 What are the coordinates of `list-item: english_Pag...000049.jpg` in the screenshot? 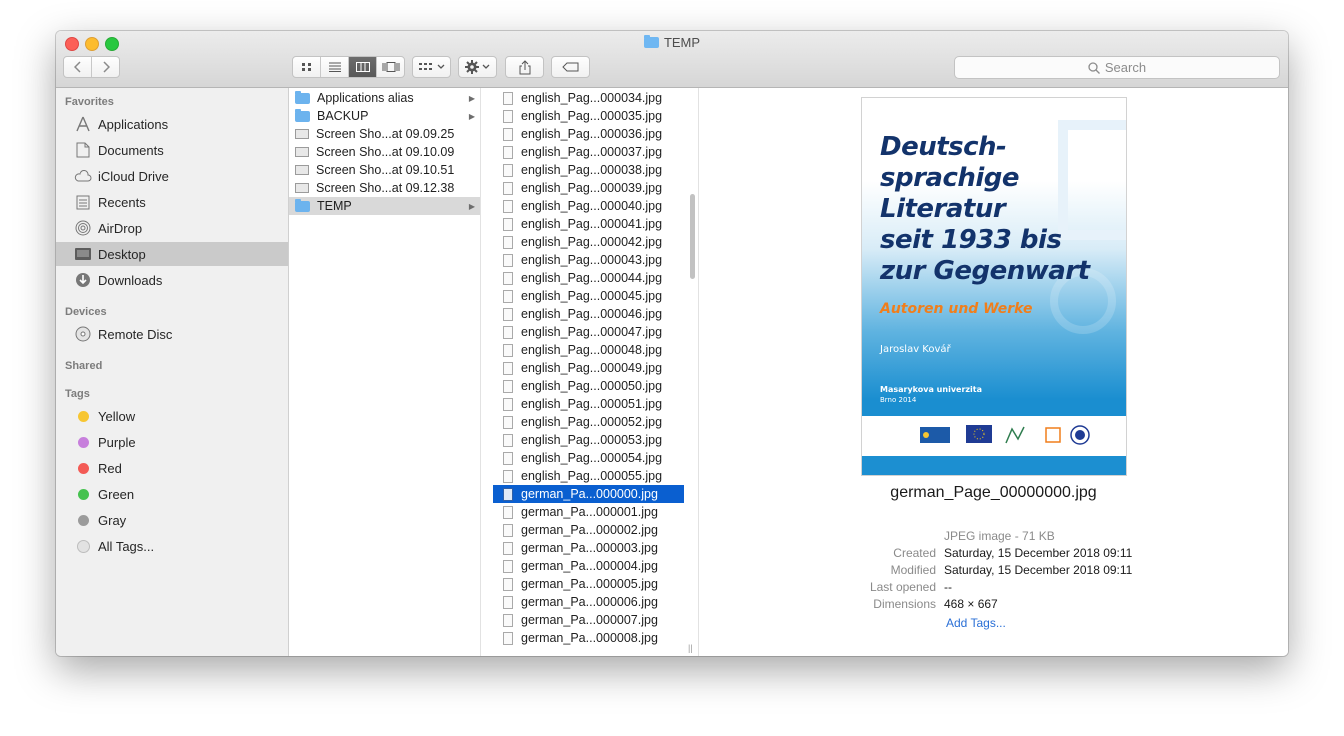 It's located at (588, 368).